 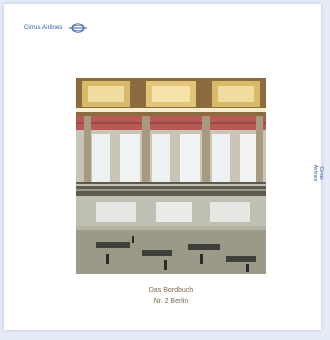 I want to click on spine-label: Cirrus Airlines, so click(x=318, y=173).